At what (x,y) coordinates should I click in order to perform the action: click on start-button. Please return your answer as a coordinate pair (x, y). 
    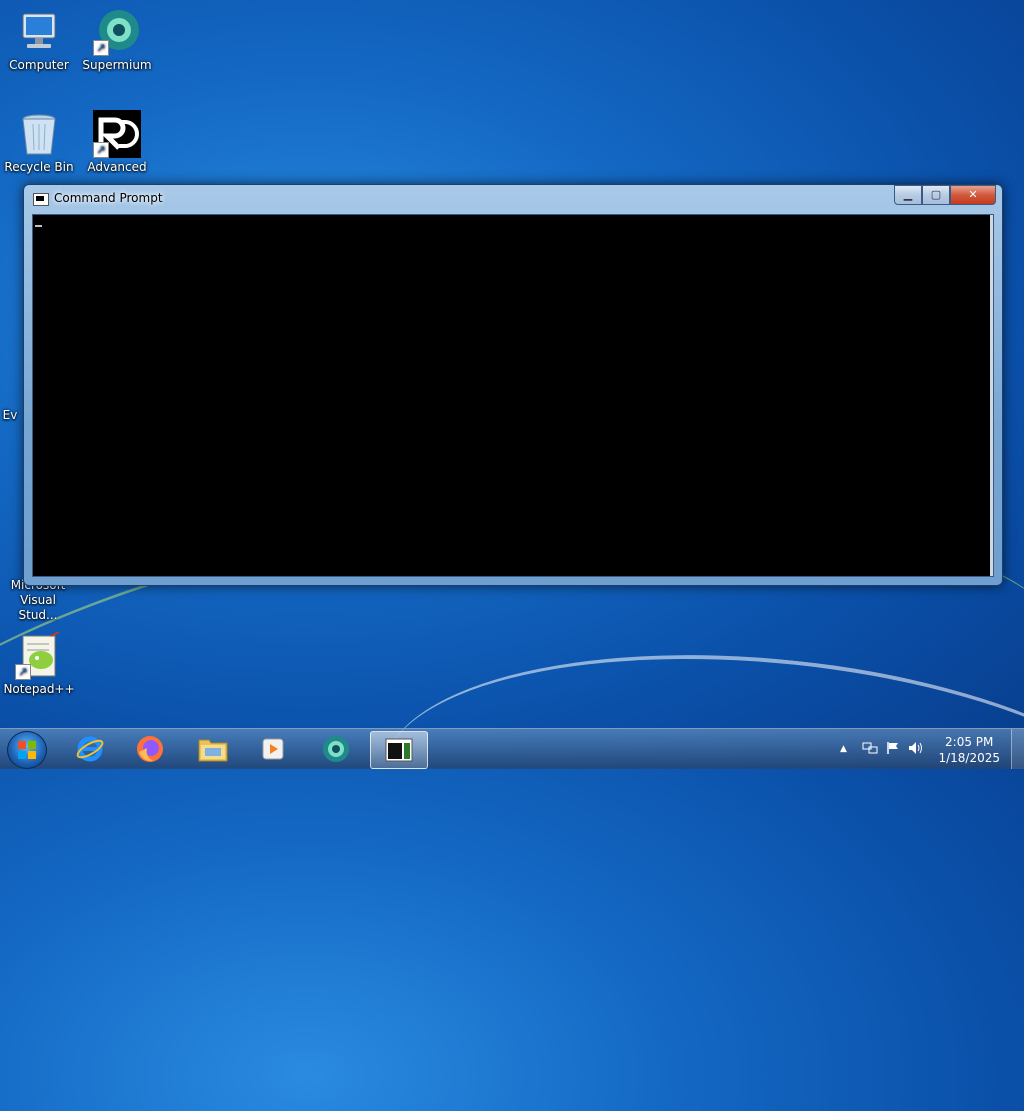
    Looking at the image, I should click on (27, 750).